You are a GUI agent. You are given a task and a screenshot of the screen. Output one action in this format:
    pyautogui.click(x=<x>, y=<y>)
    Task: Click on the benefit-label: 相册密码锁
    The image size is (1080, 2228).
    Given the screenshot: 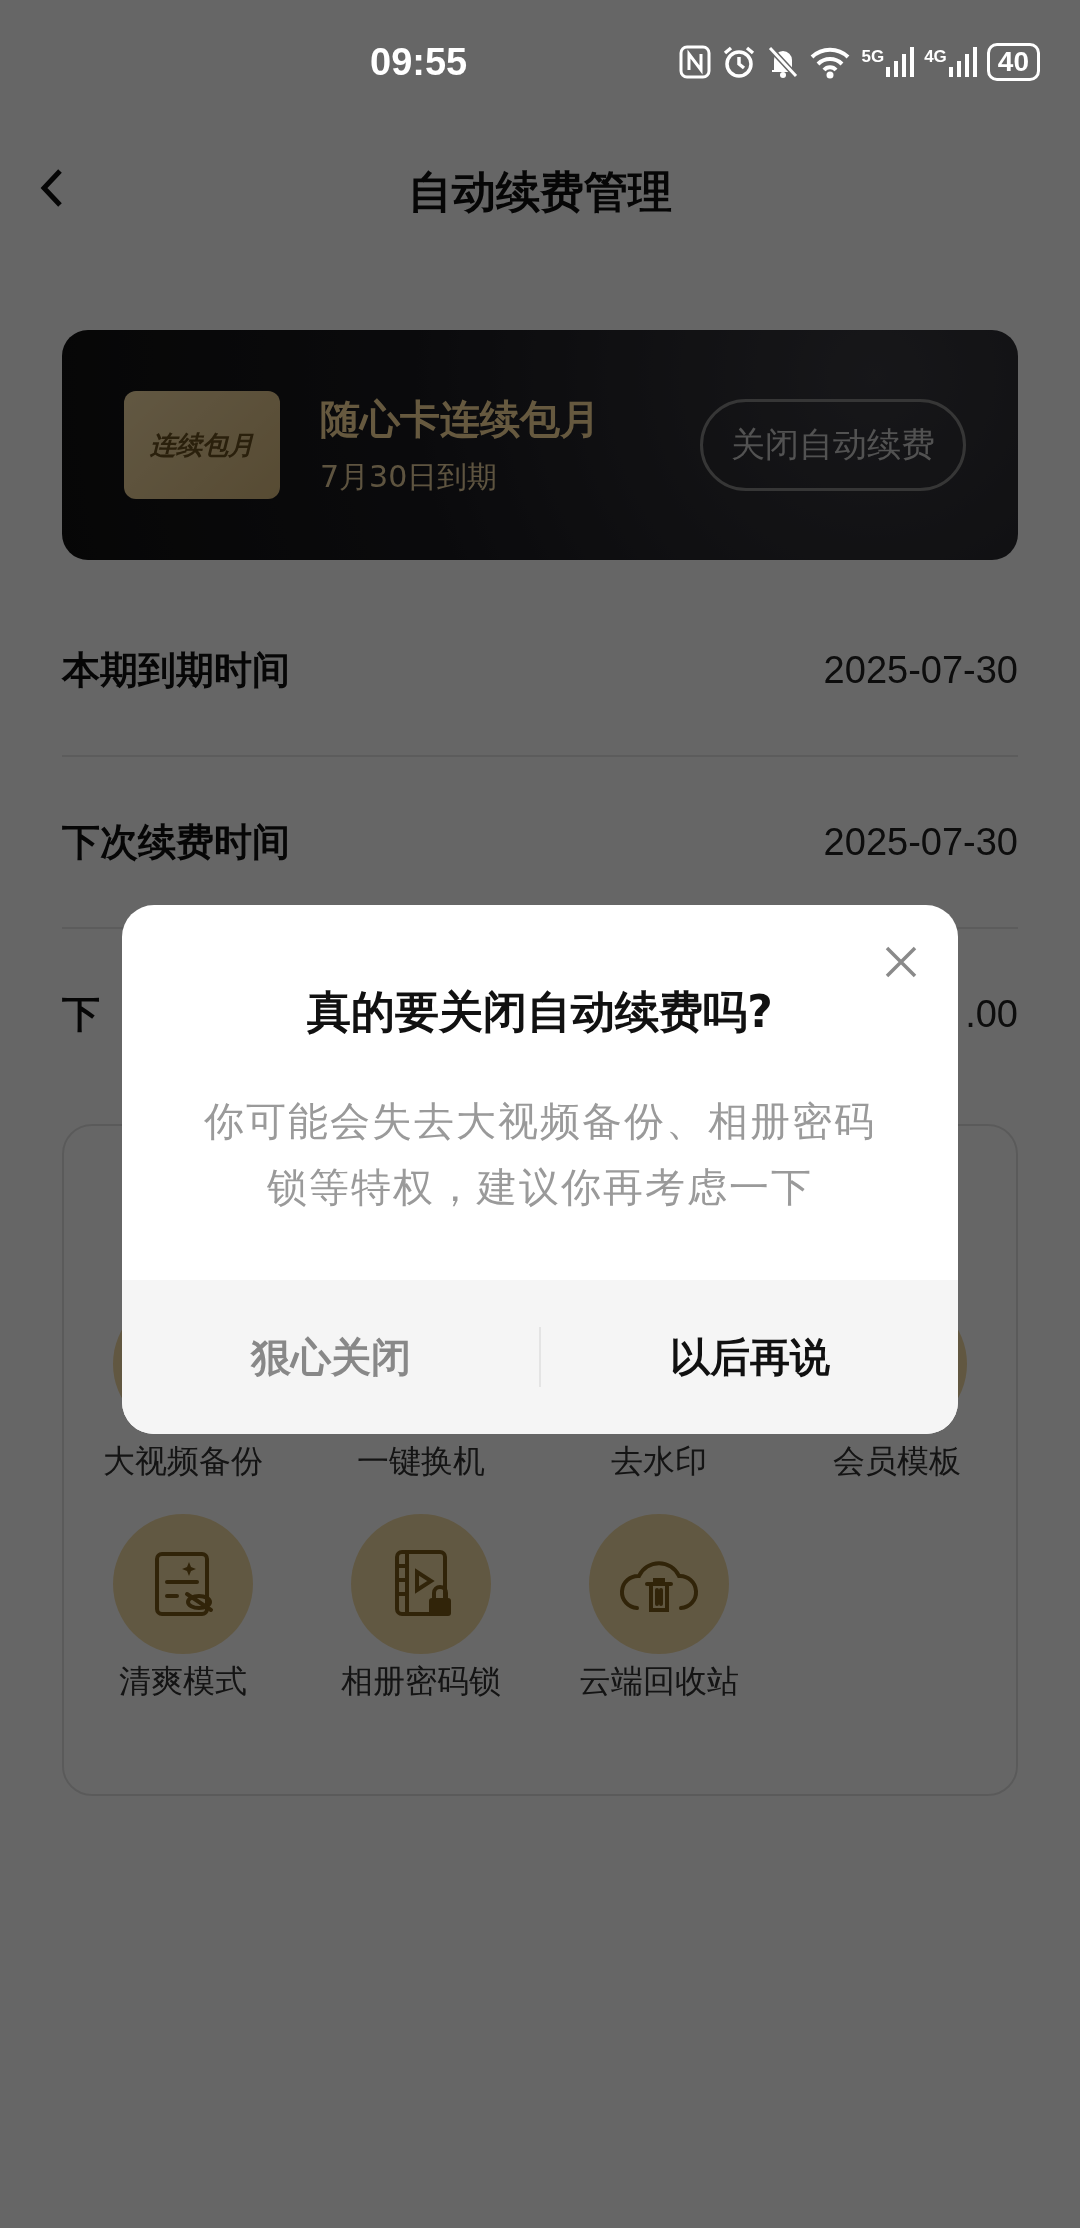 What is the action you would take?
    pyautogui.click(x=421, y=1681)
    